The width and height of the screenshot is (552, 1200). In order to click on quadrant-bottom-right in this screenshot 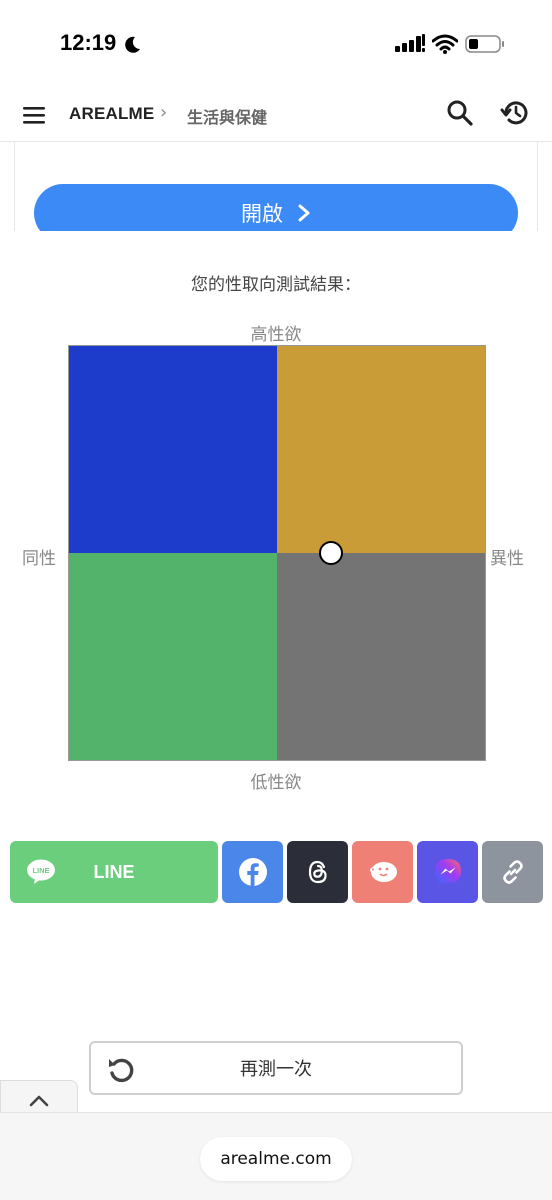, I will do `click(381, 656)`.